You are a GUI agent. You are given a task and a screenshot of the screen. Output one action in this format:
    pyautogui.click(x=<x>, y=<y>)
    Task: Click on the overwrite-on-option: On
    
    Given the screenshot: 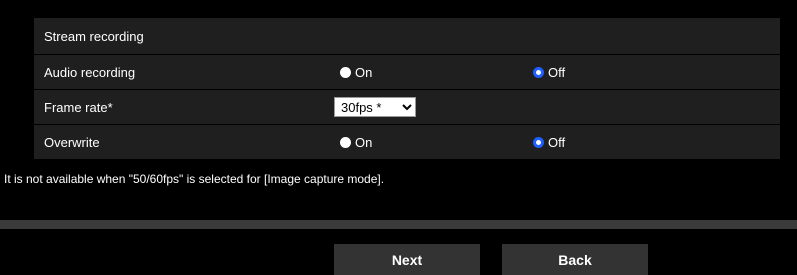 What is the action you would take?
    pyautogui.click(x=356, y=142)
    